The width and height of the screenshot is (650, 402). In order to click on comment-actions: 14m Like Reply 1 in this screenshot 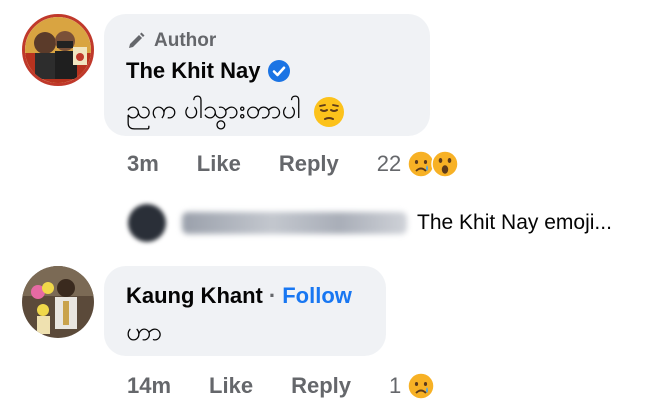, I will do `click(281, 386)`.